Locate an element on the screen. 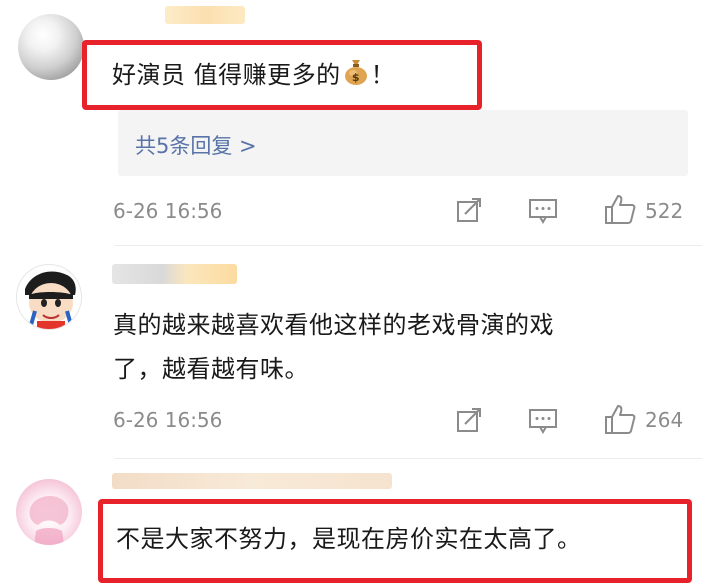  comment-text: 好演员 值得赚更多的 $ ！ is located at coordinates (253, 76).